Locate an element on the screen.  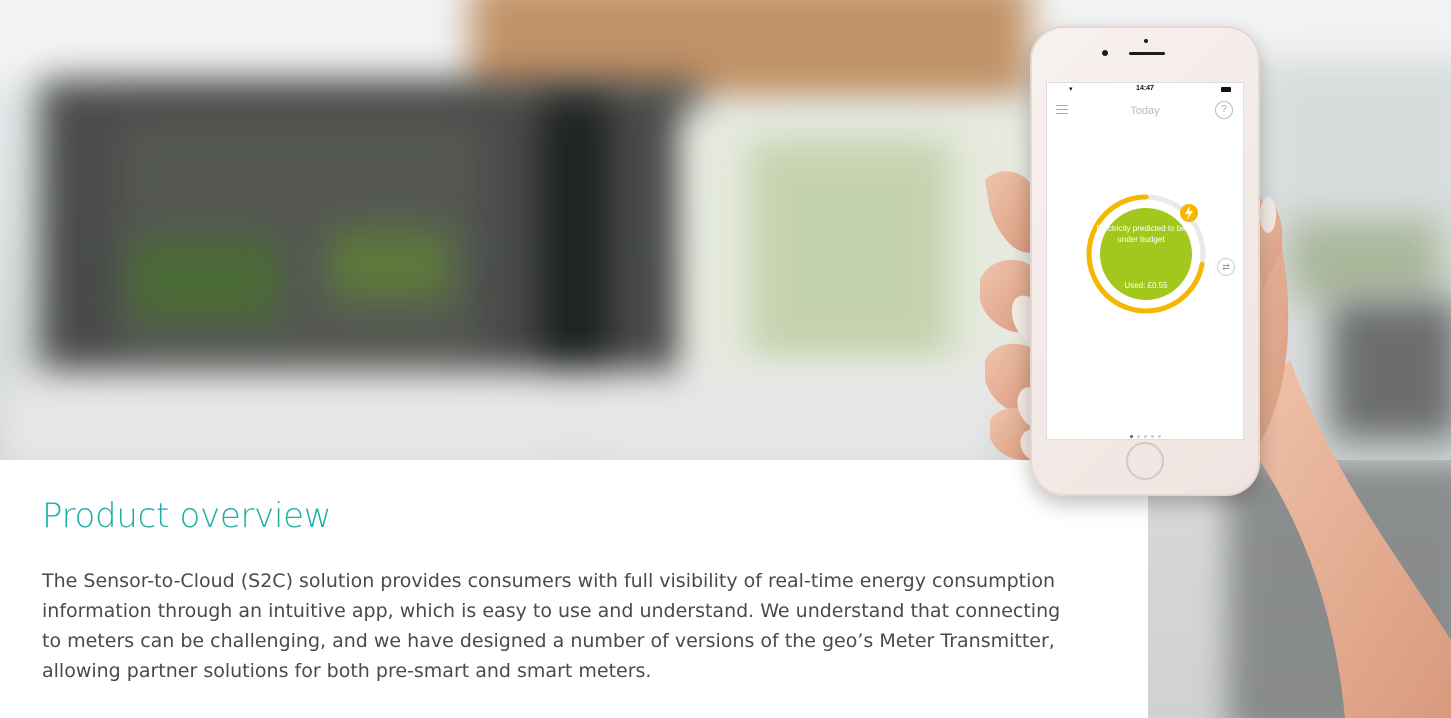
status-bar: ▾ 14:47 is located at coordinates (1145, 90).